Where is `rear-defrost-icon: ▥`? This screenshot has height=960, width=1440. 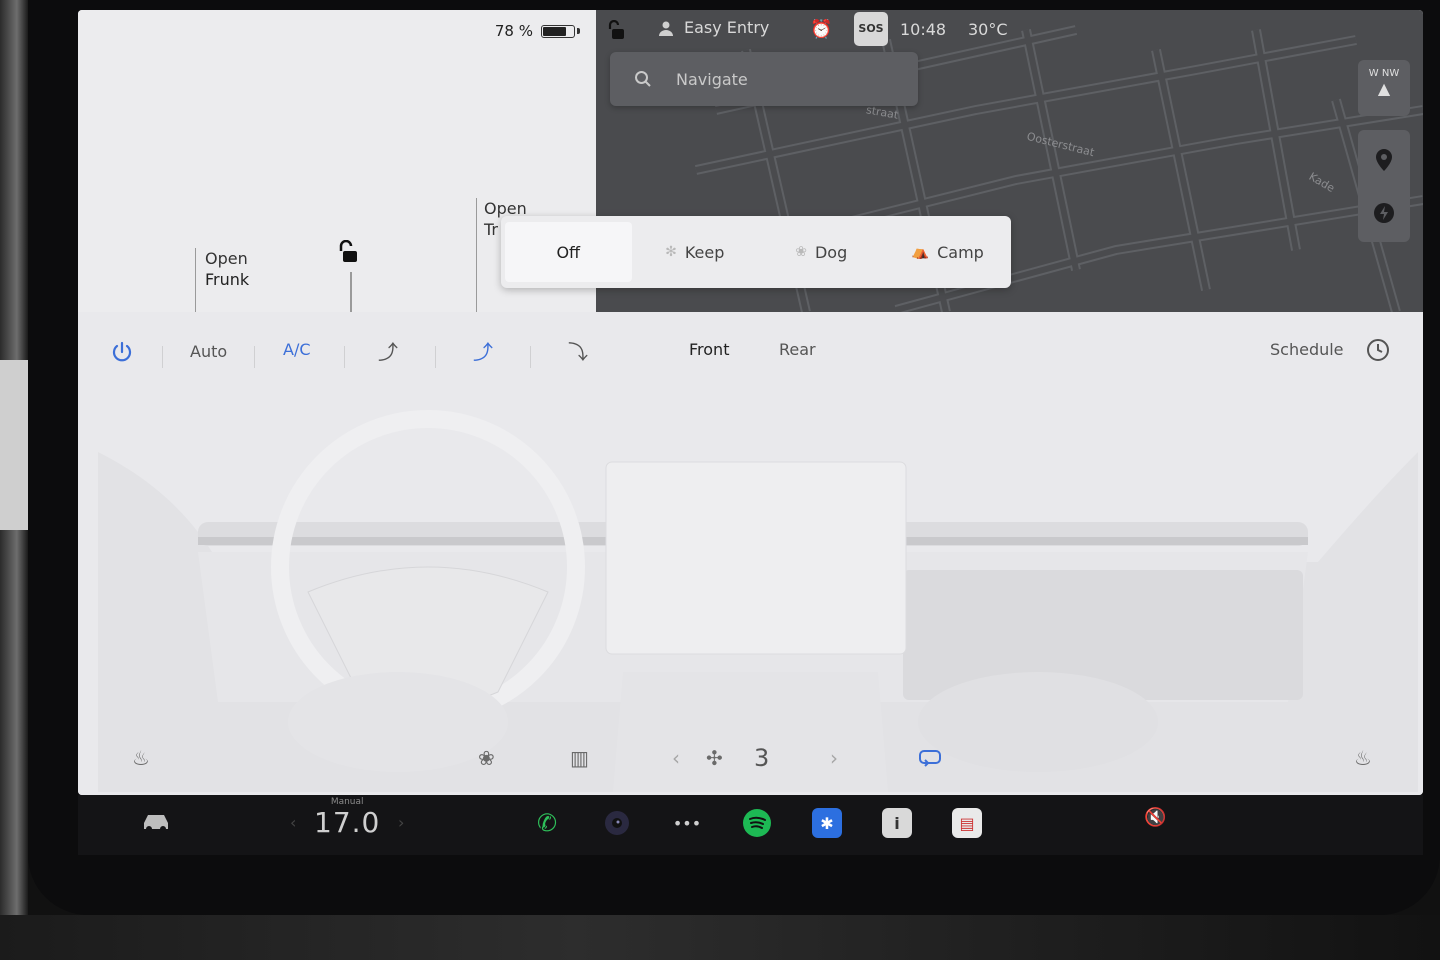
rear-defrost-icon: ▥ is located at coordinates (579, 758).